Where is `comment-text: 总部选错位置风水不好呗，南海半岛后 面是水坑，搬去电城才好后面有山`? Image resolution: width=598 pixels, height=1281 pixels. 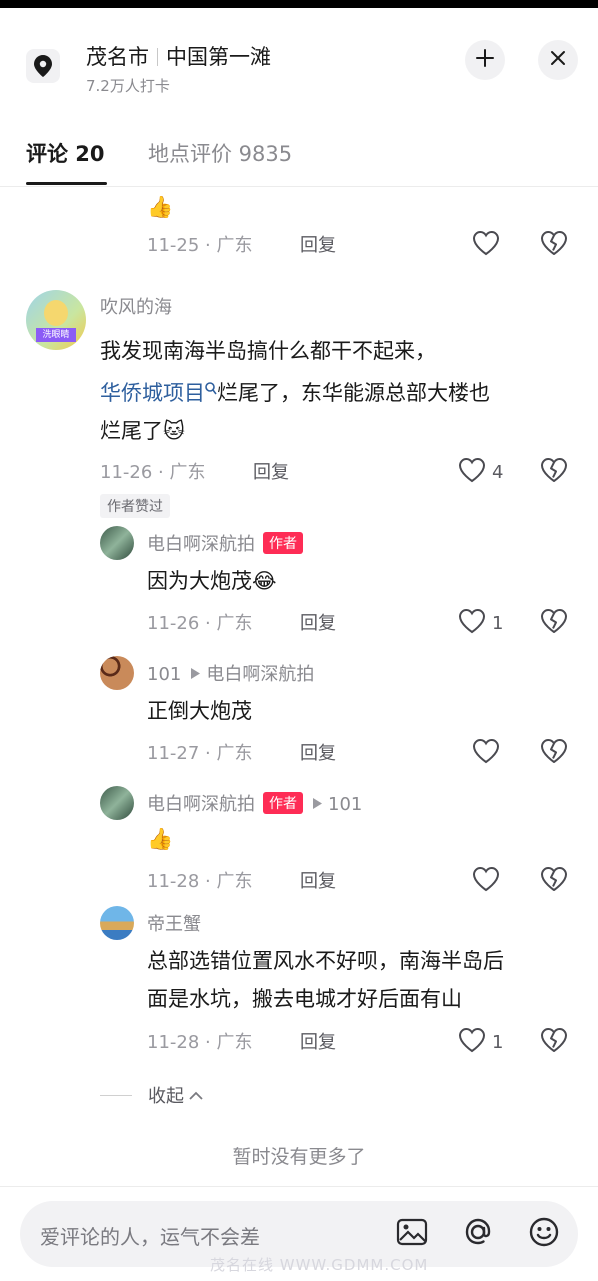
comment-text: 总部选错位置风水不好呗，南海半岛后 面是水坑，搬去电城才好后面有山 is located at coordinates (362, 980).